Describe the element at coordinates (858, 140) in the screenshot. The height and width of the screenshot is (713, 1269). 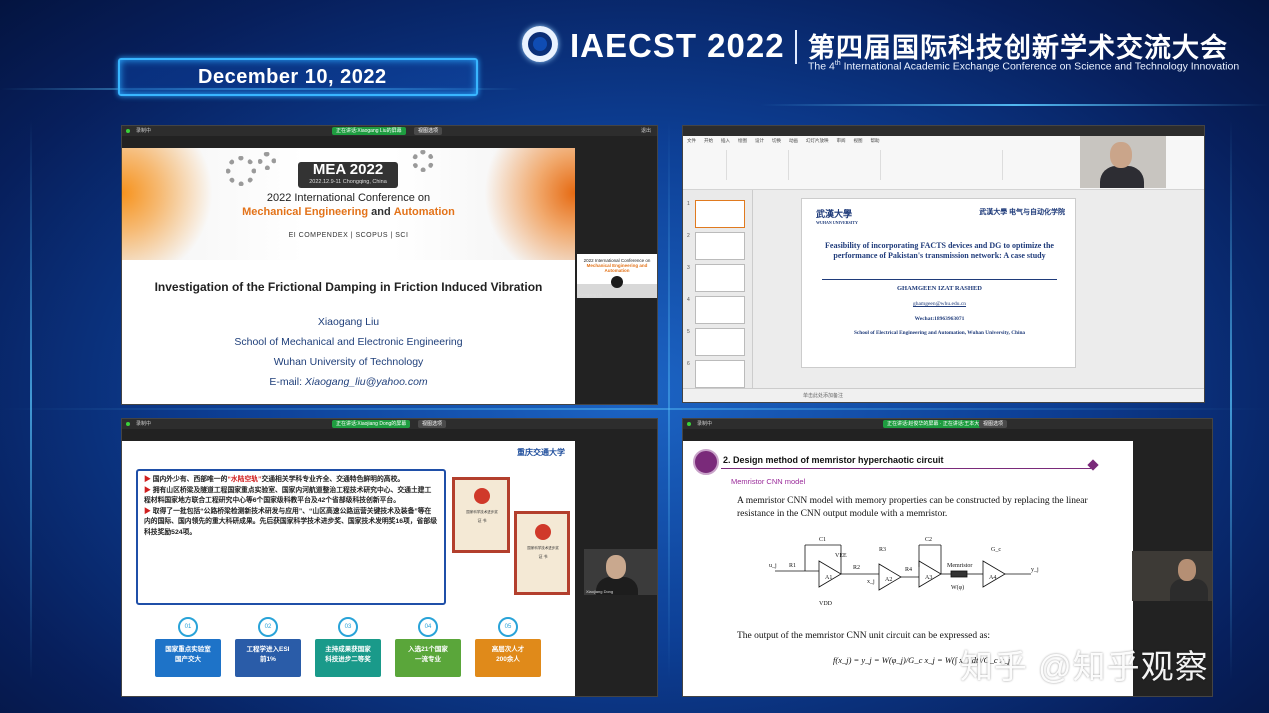
I see `ribbon-tab: 视图` at that location.